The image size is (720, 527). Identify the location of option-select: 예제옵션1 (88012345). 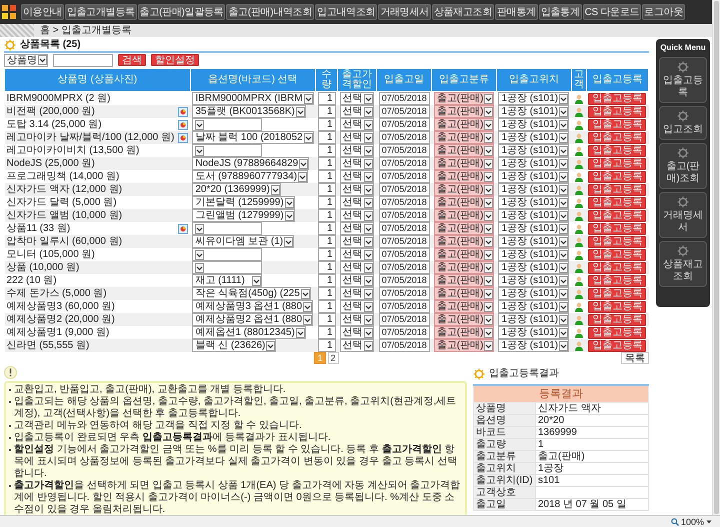
(249, 332).